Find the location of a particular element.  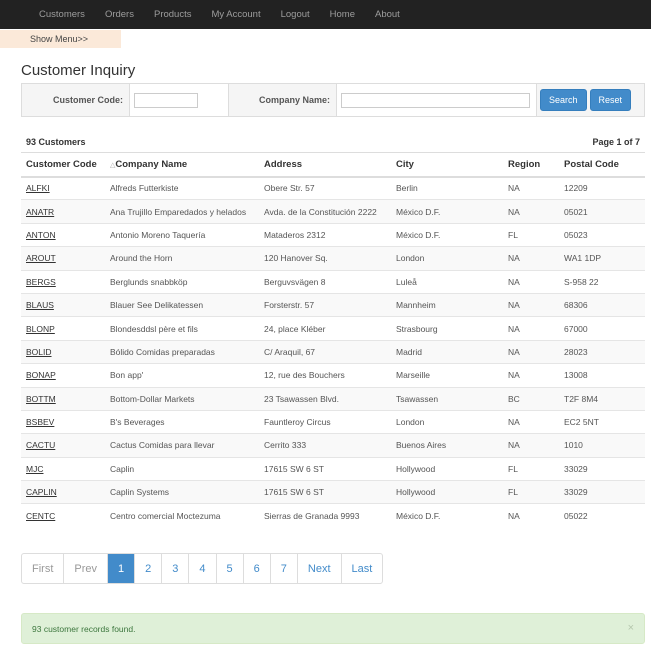

cell-postal-code: WA1 1DP is located at coordinates (602, 258).